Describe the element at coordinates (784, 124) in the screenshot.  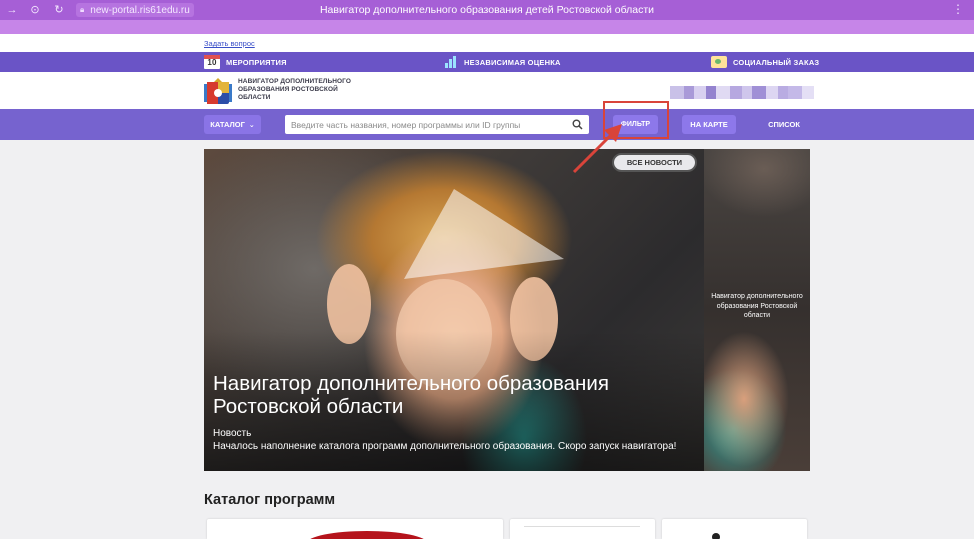
I see `list-button: СПИСОК` at that location.